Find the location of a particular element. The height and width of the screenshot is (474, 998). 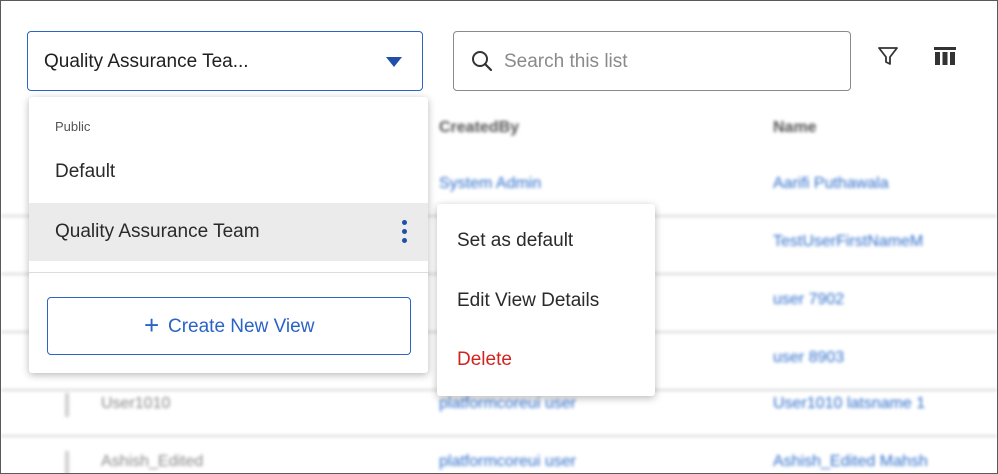

menu-item-edit-view-details: Edit View Details is located at coordinates (528, 301).